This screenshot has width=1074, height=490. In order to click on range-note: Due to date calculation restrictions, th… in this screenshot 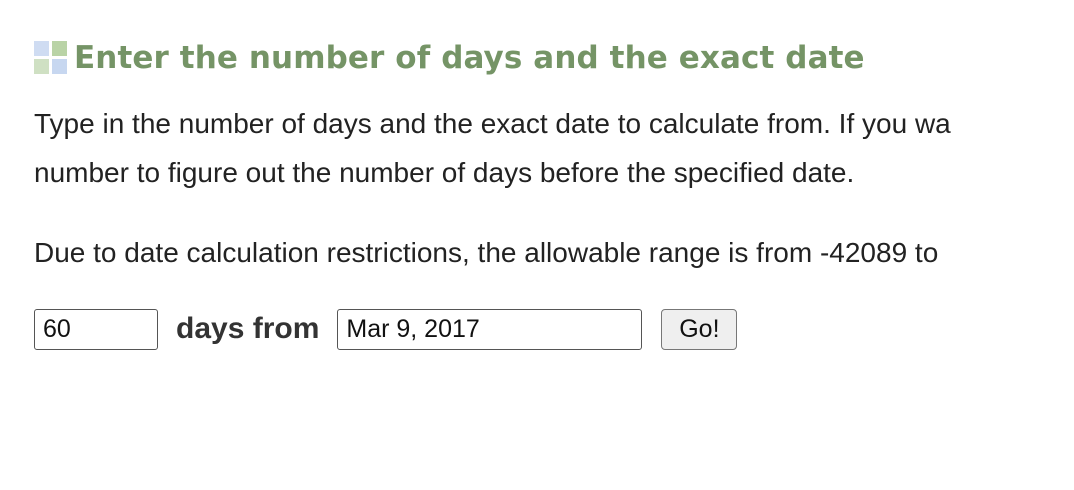, I will do `click(486, 252)`.